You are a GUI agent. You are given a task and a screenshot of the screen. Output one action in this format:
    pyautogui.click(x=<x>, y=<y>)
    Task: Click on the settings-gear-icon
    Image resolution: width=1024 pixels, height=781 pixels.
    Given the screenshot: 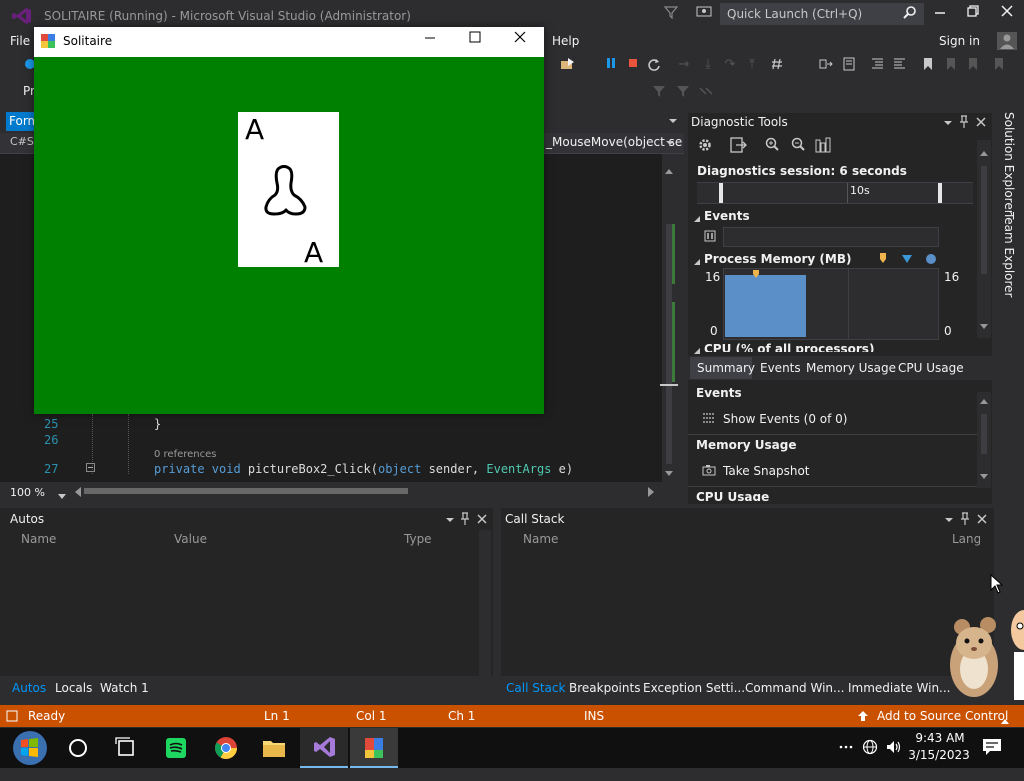 What is the action you would take?
    pyautogui.click(x=705, y=146)
    